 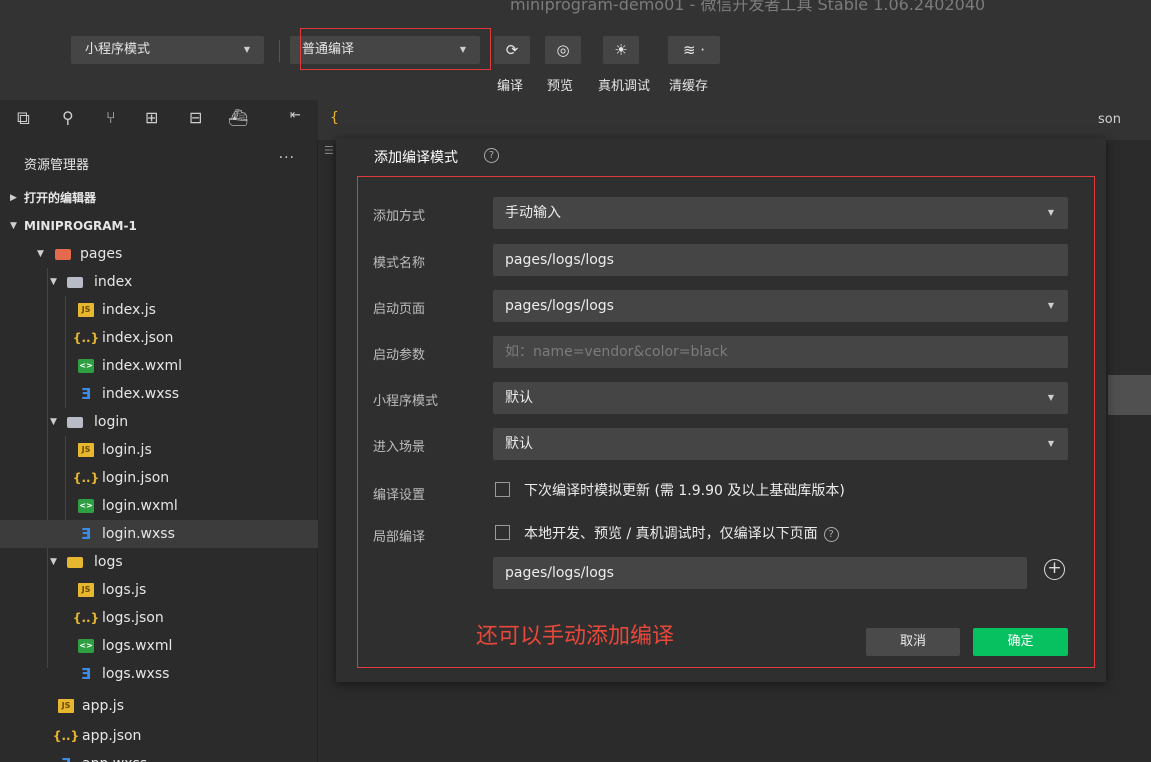 I want to click on remote-debug-label: 真机调试, so click(x=624, y=84).